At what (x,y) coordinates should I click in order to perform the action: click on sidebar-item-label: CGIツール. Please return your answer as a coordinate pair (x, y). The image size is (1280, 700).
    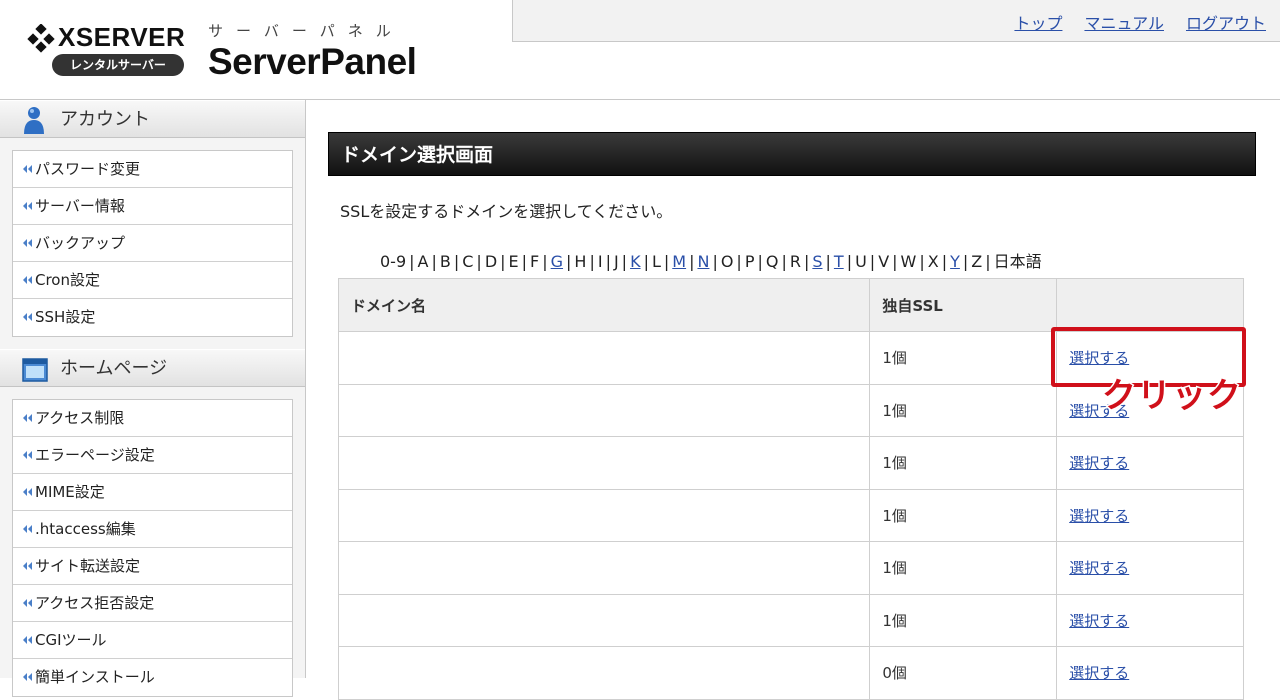
    Looking at the image, I should click on (71, 640).